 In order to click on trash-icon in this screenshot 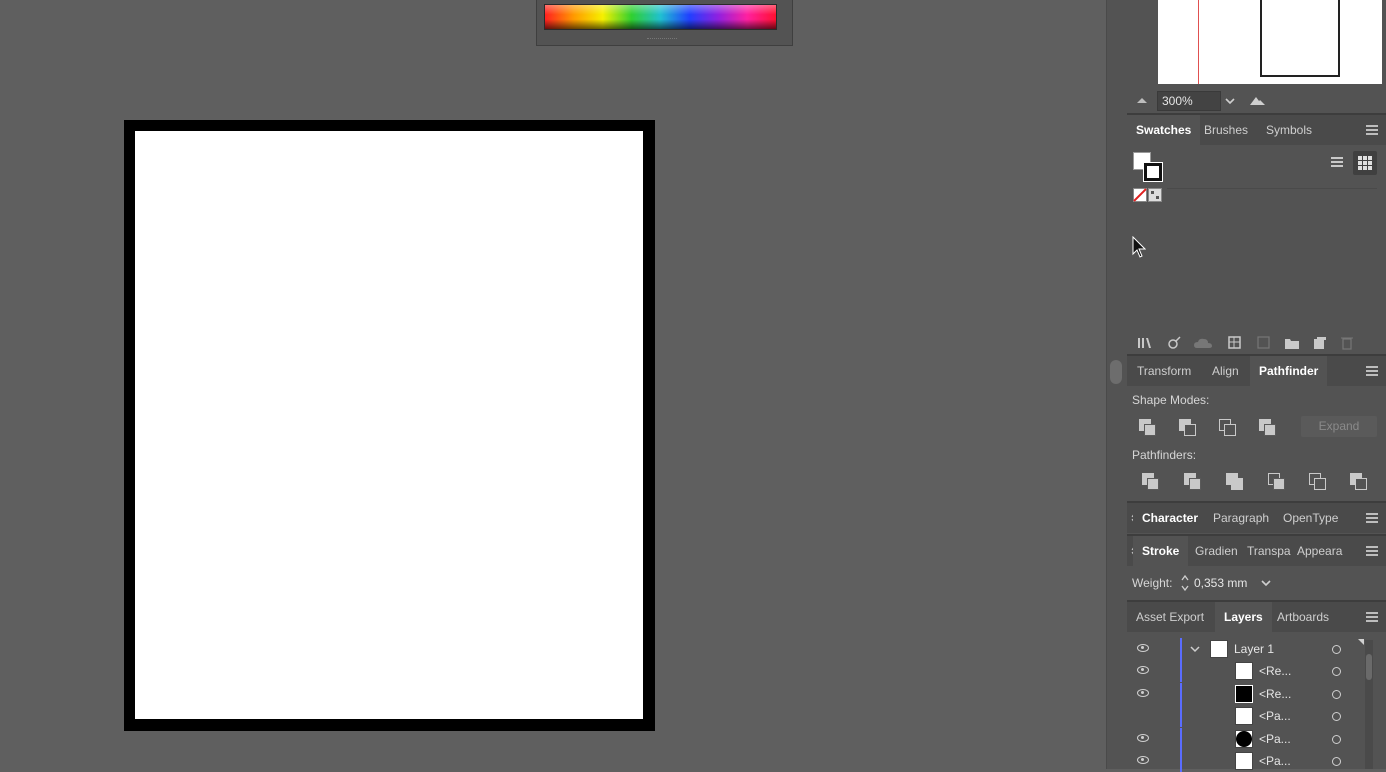, I will do `click(1347, 343)`.